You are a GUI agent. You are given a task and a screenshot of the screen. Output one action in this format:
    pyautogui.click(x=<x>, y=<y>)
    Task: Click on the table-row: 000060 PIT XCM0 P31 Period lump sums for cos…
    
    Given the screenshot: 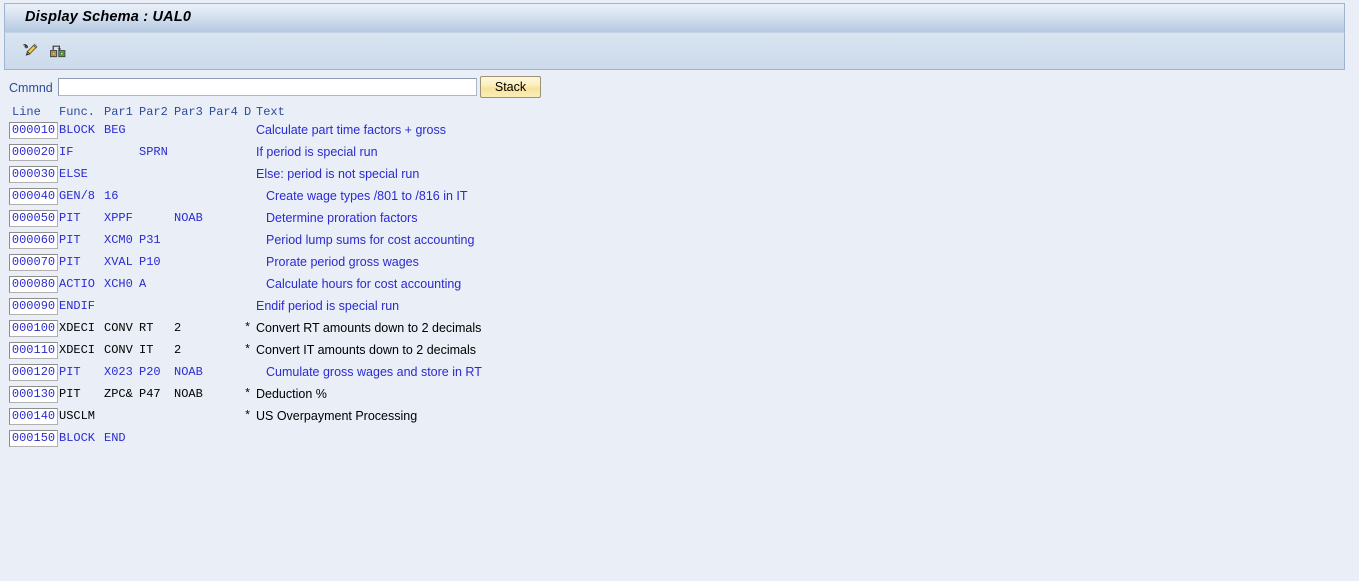 What is the action you would take?
    pyautogui.click(x=679, y=242)
    